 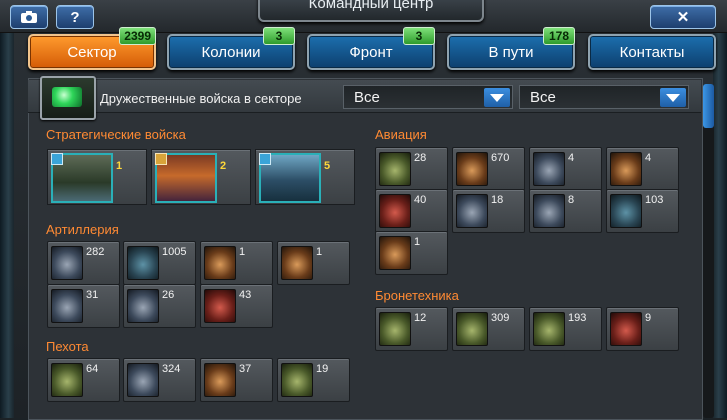 I want to click on left-border, so click(x=7, y=209).